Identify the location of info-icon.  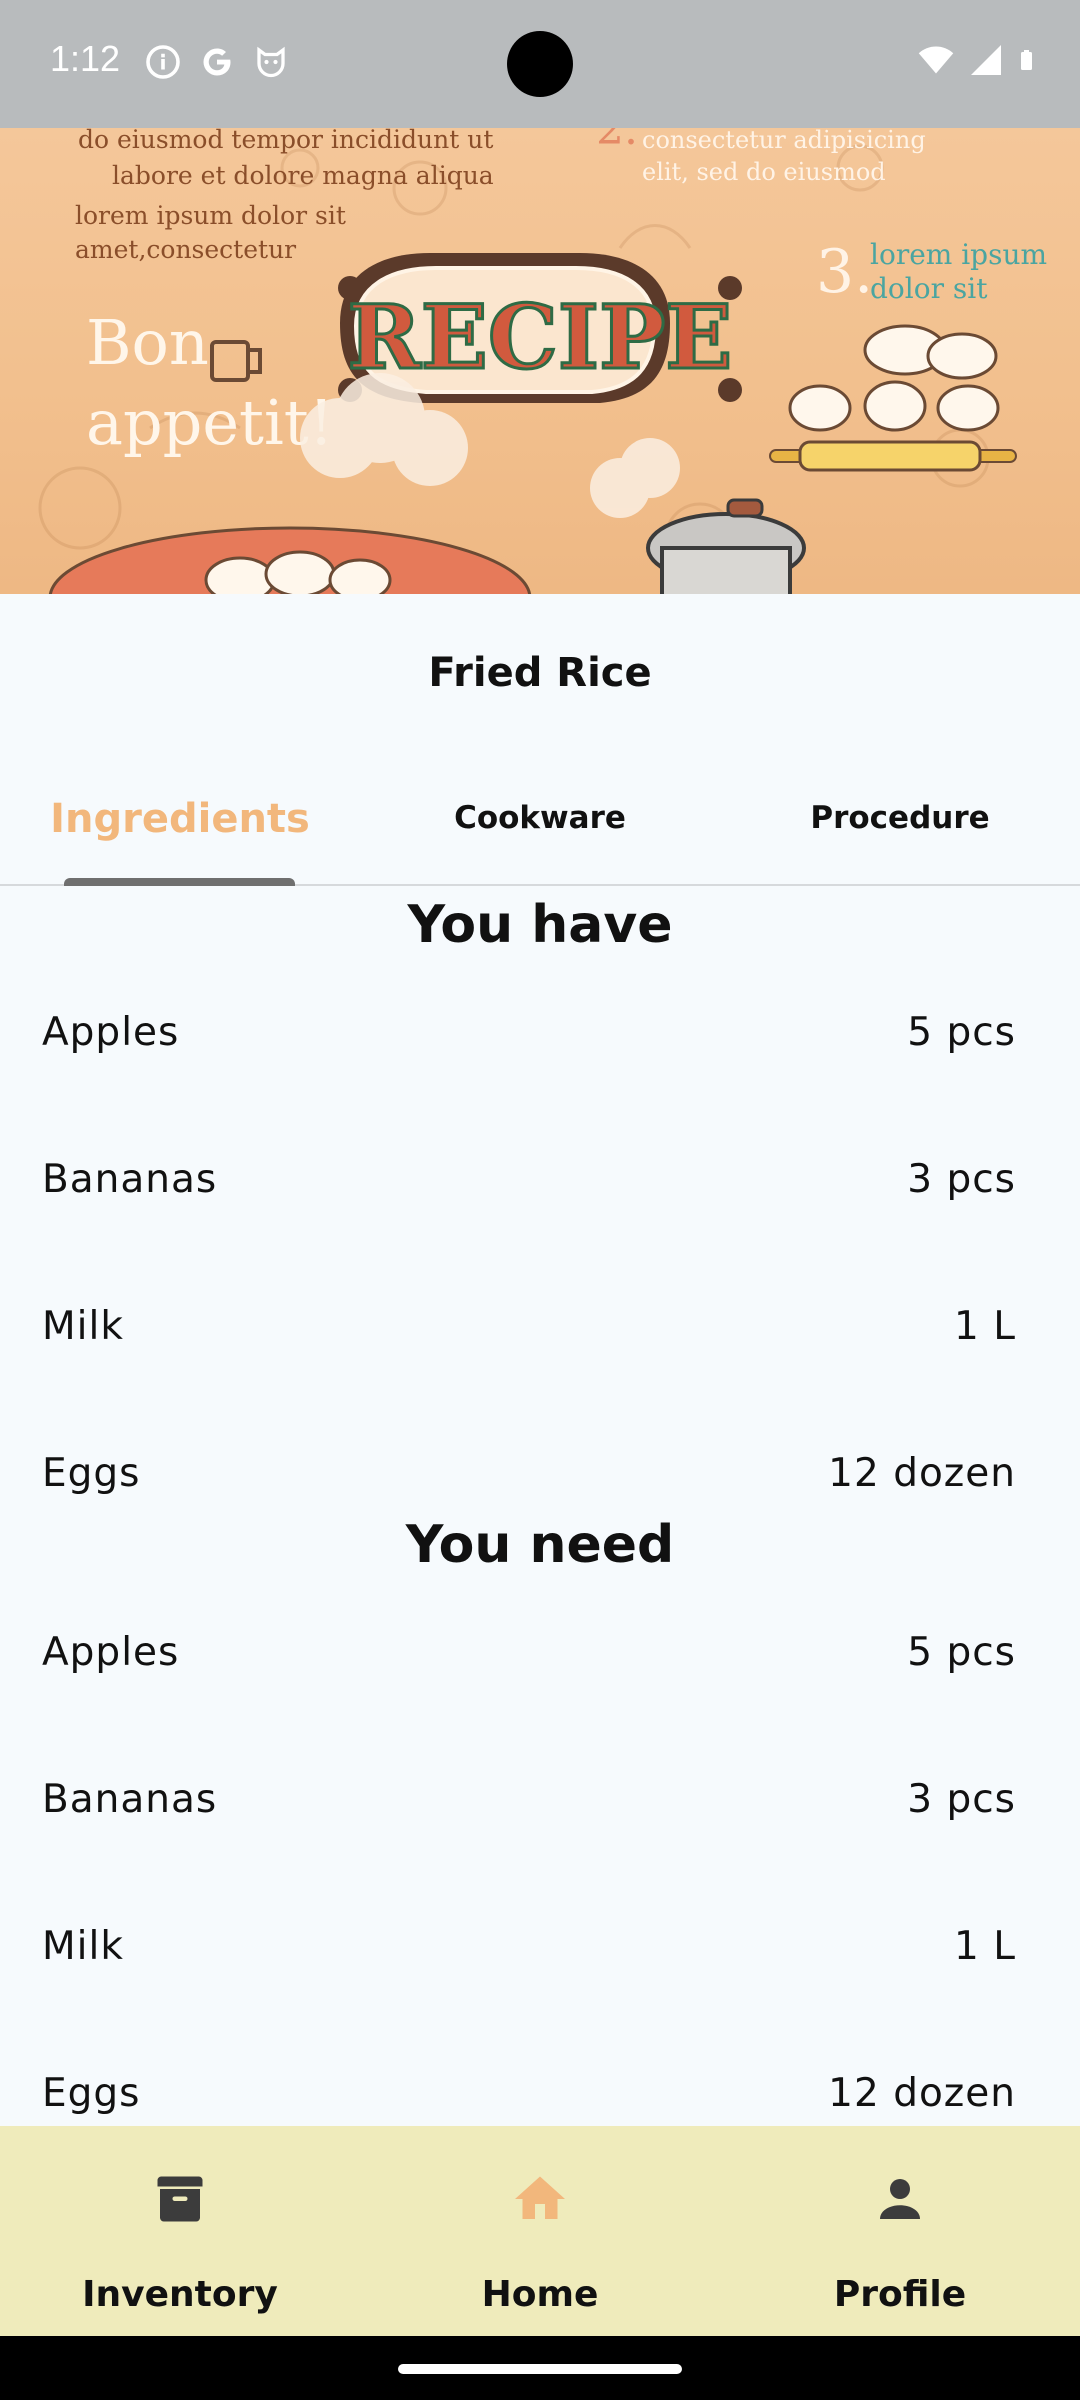
(163, 62).